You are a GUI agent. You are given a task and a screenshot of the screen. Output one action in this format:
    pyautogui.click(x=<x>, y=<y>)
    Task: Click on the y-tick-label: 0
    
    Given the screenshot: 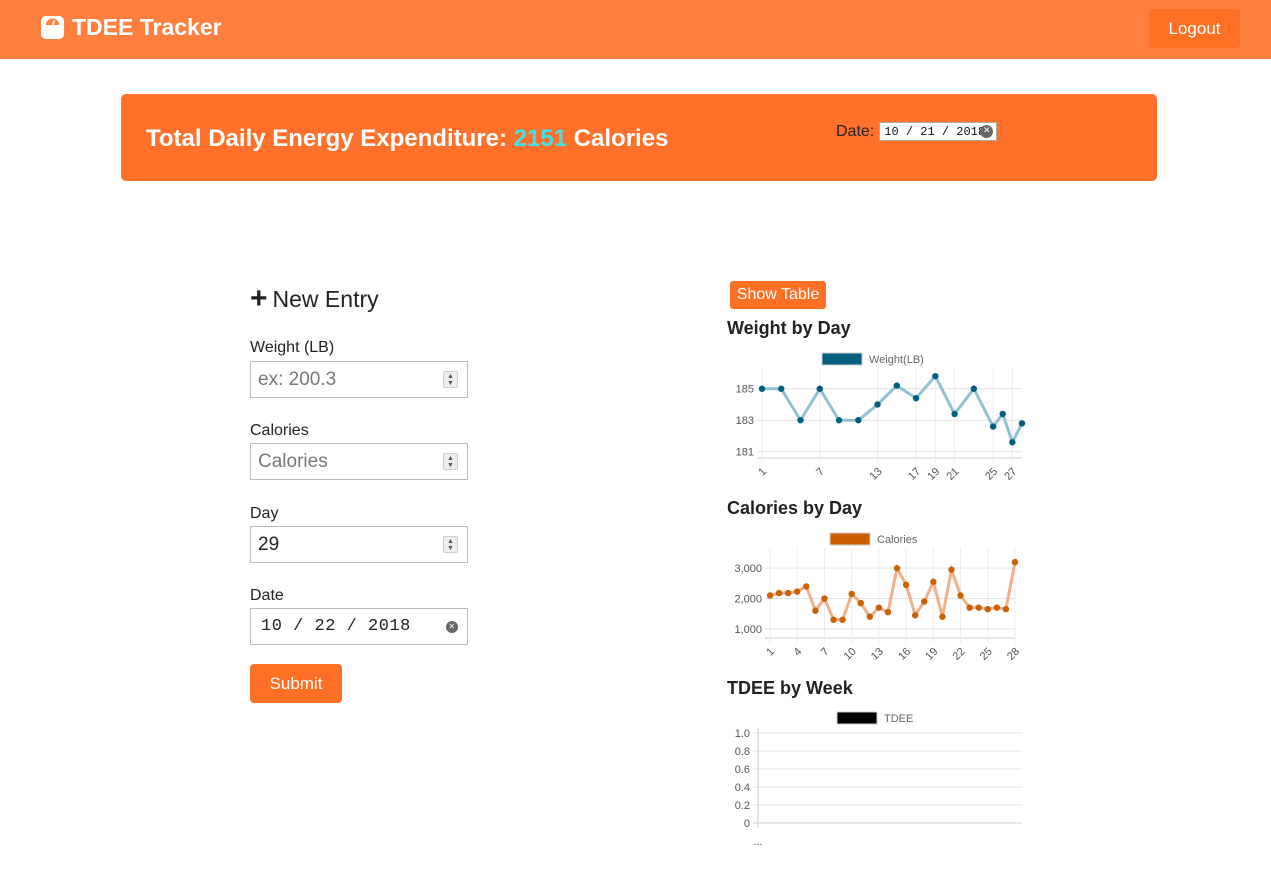 What is the action you would take?
    pyautogui.click(x=747, y=824)
    